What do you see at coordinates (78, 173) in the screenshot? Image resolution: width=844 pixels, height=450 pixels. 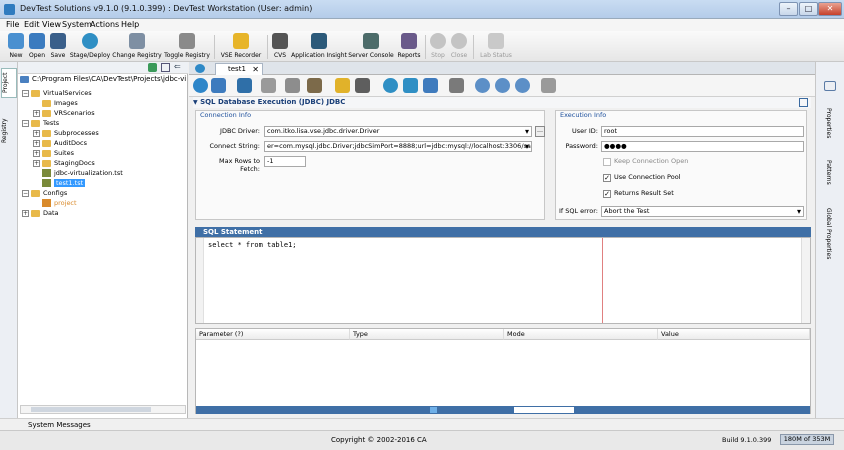 I see `tree-item: jdbc-virtualization.tst` at bounding box center [78, 173].